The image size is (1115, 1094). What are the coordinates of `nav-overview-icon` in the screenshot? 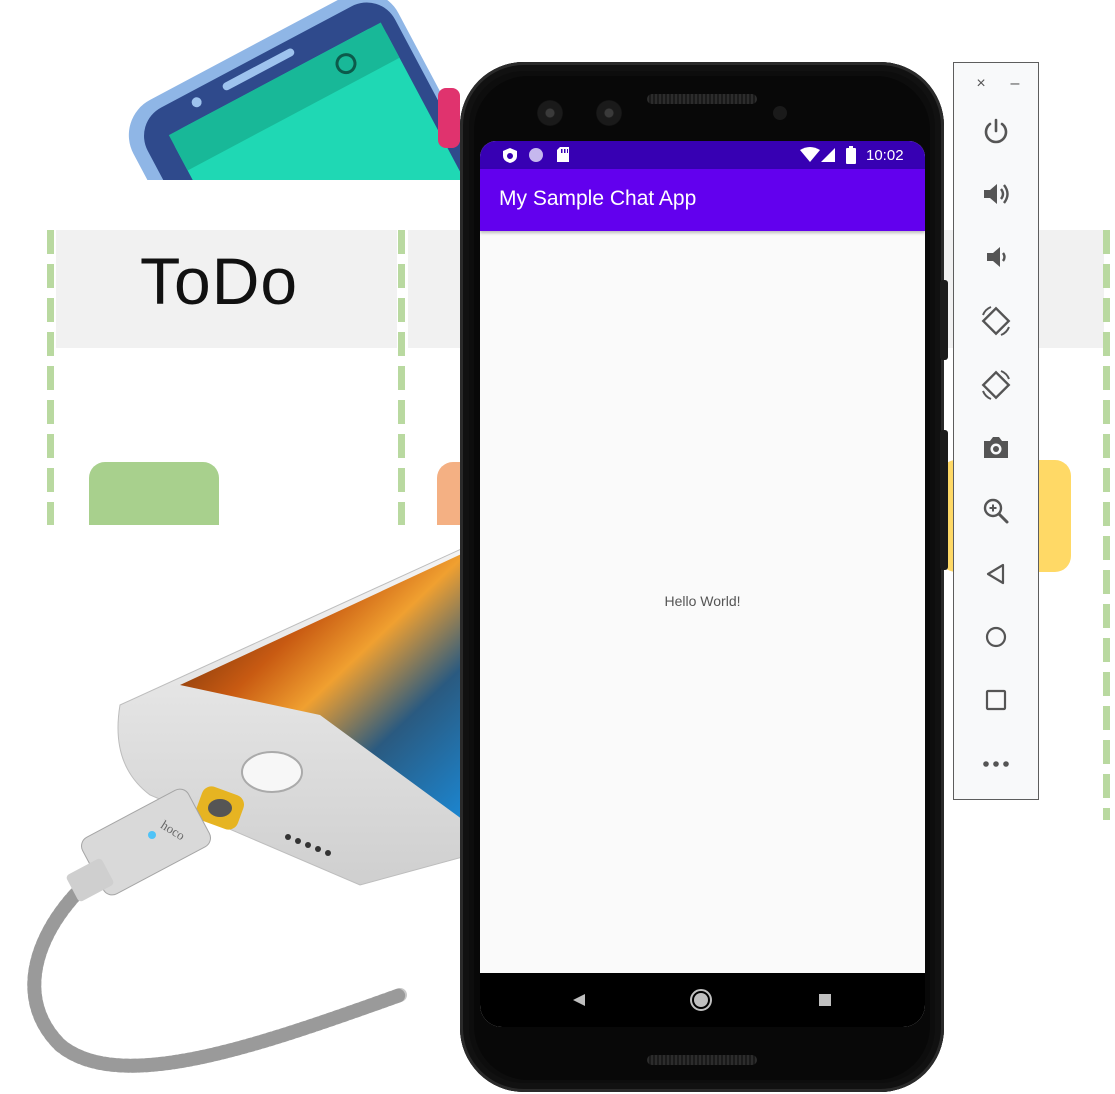 It's located at (825, 1000).